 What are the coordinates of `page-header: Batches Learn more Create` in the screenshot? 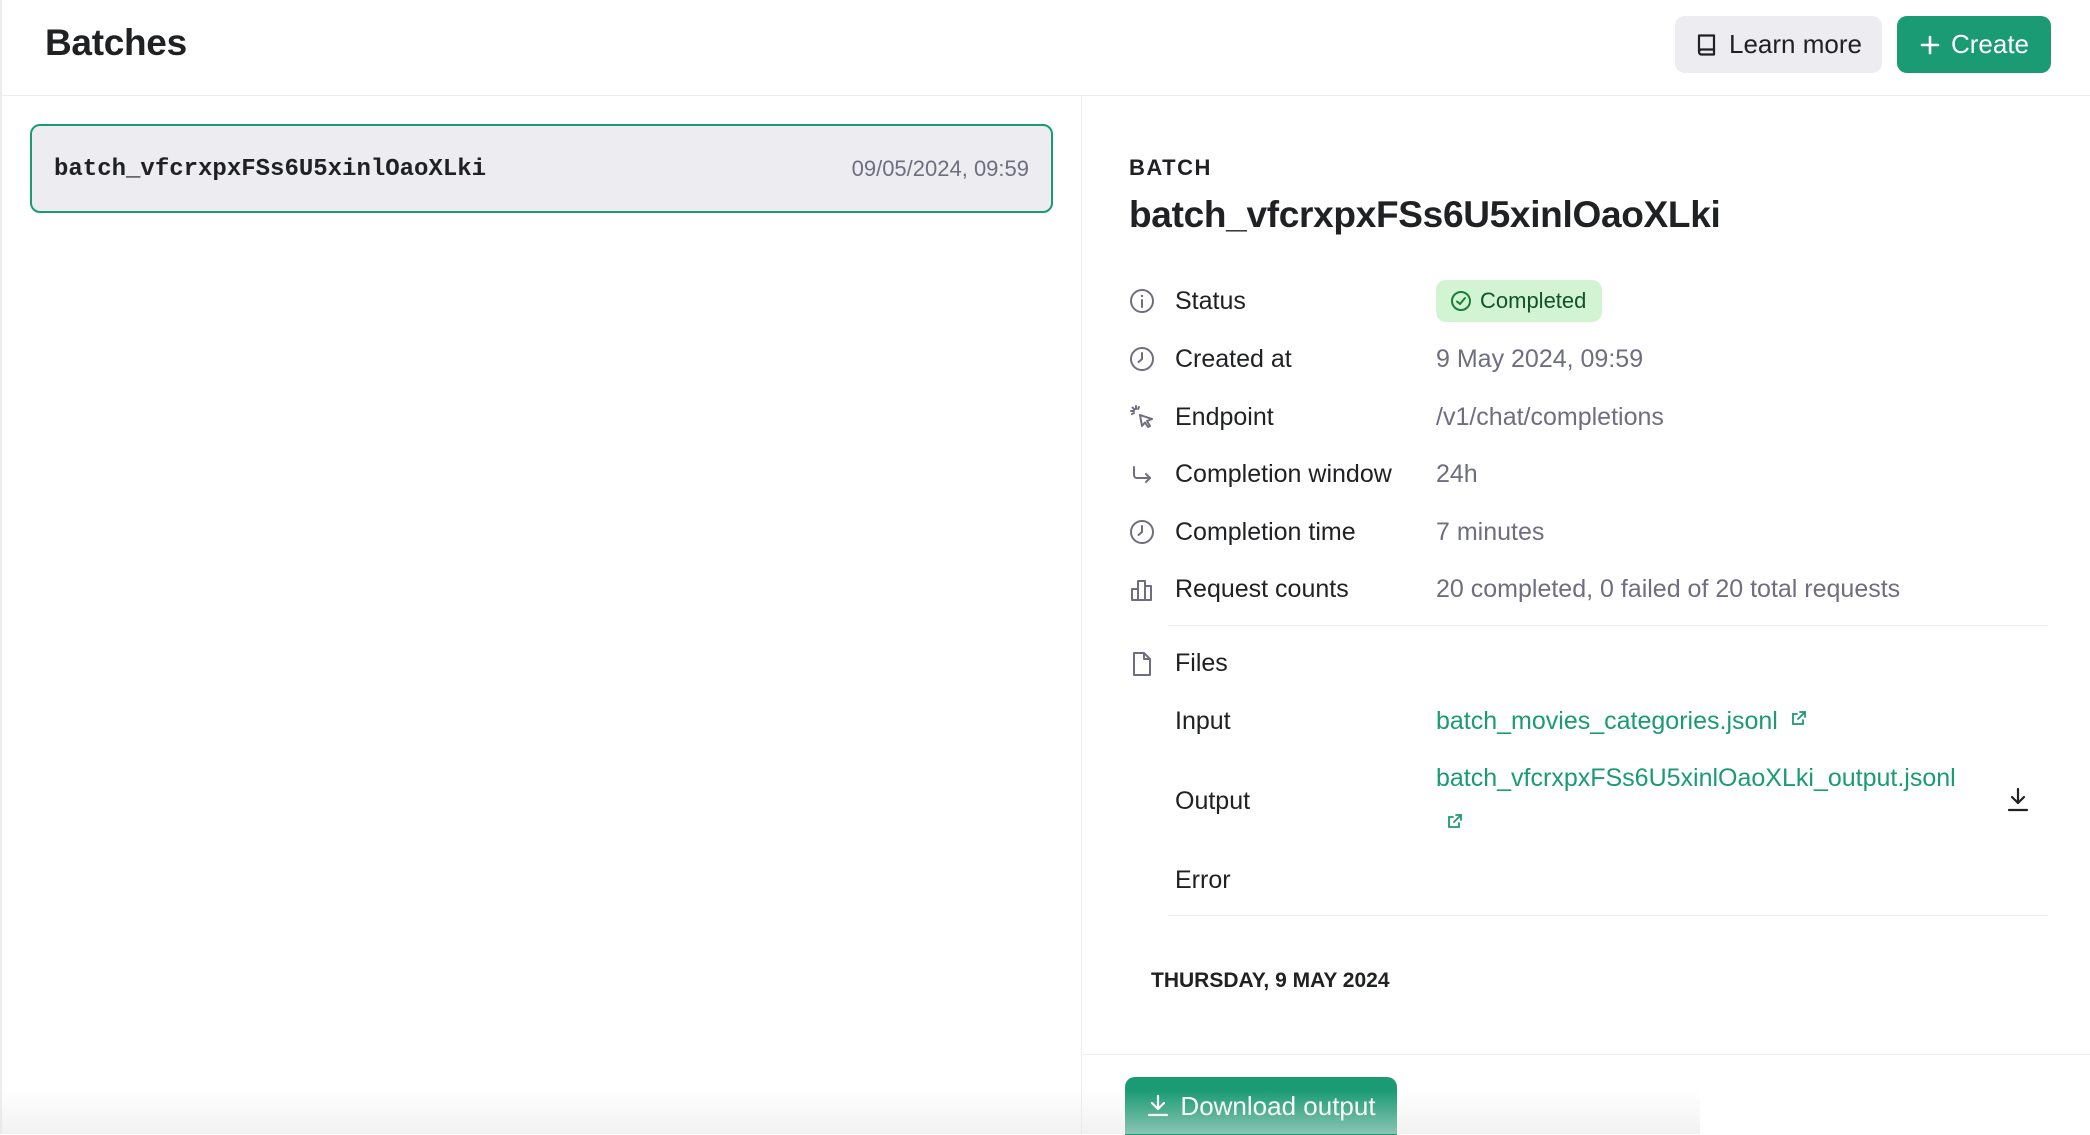 It's located at (1045, 48).